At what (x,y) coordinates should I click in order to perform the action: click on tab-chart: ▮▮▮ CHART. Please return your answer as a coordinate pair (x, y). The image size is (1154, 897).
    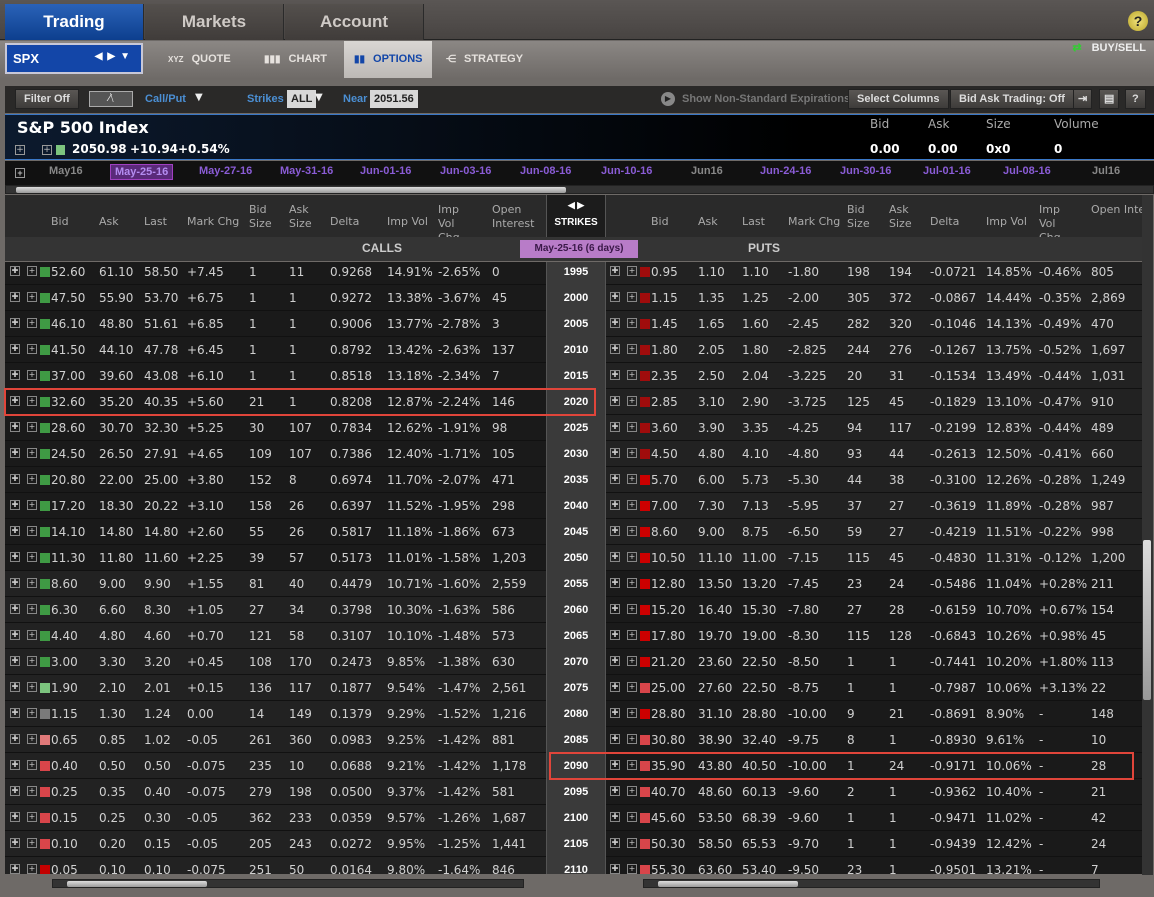
    Looking at the image, I should click on (298, 59).